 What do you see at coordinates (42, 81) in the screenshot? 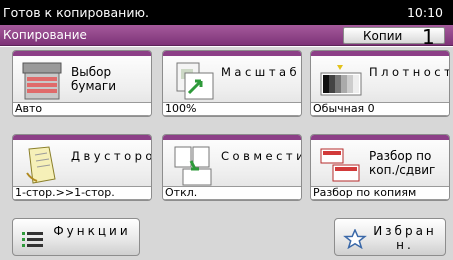
I see `printer-icon` at bounding box center [42, 81].